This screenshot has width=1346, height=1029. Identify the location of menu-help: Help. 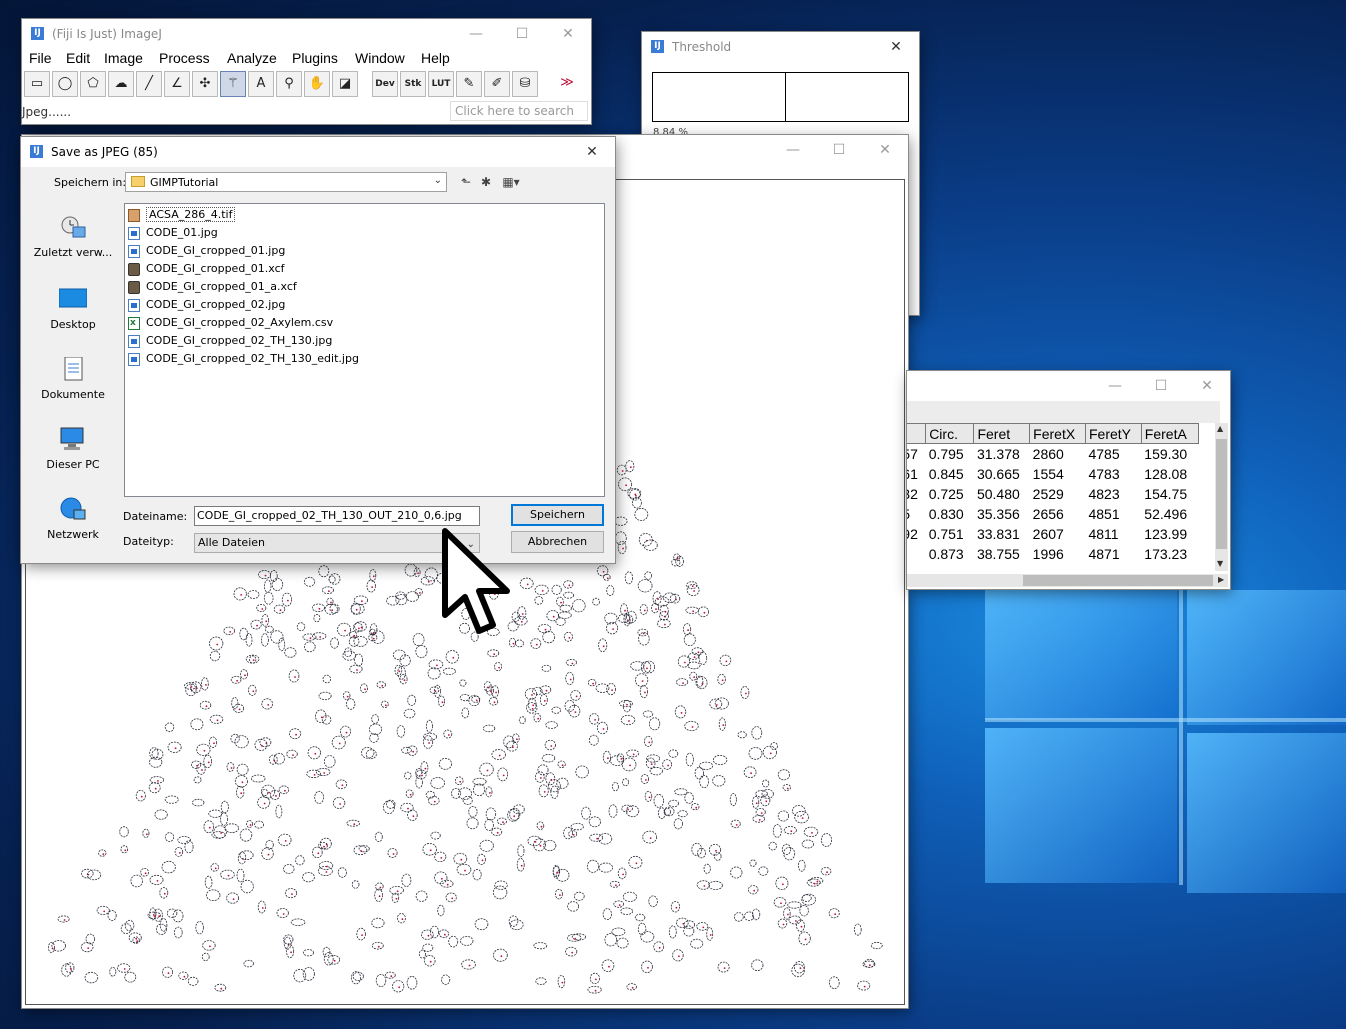
(435, 58).